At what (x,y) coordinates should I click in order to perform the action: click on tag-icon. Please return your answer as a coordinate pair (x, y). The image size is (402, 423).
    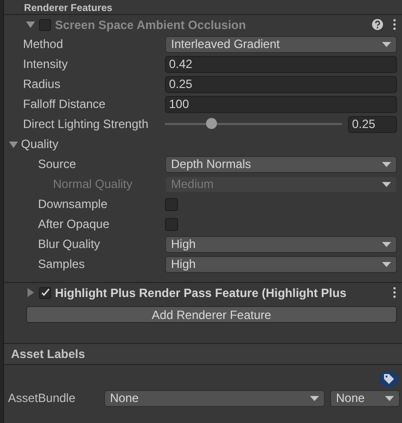
    Looking at the image, I should click on (389, 379).